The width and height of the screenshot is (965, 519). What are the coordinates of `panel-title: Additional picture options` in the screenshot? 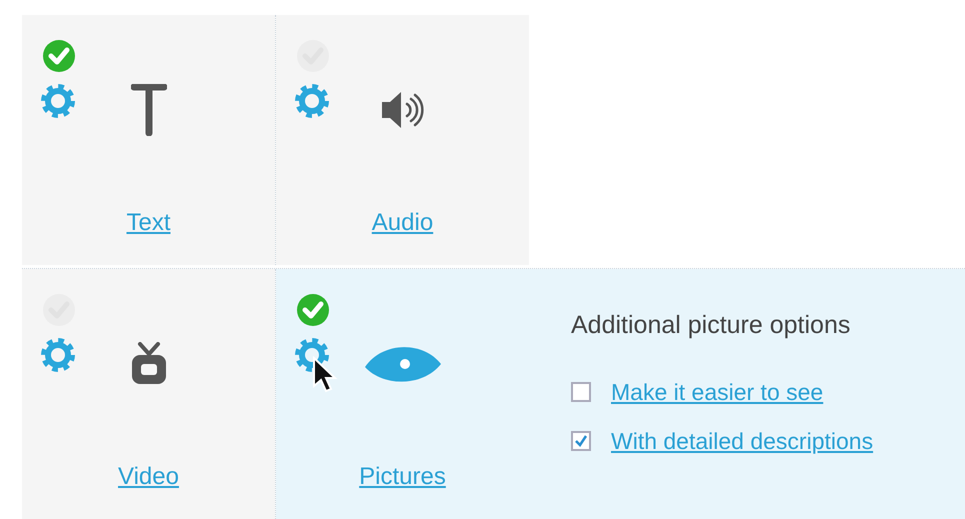 It's located at (710, 325).